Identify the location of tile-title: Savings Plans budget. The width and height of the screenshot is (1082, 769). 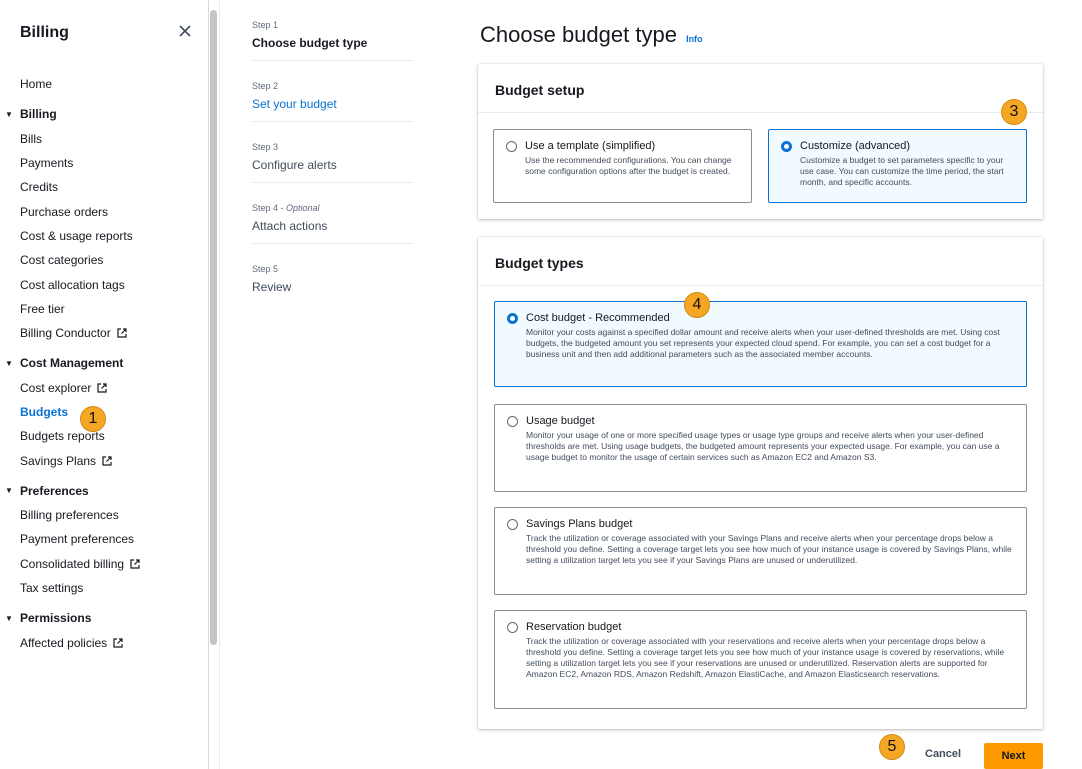
(579, 524).